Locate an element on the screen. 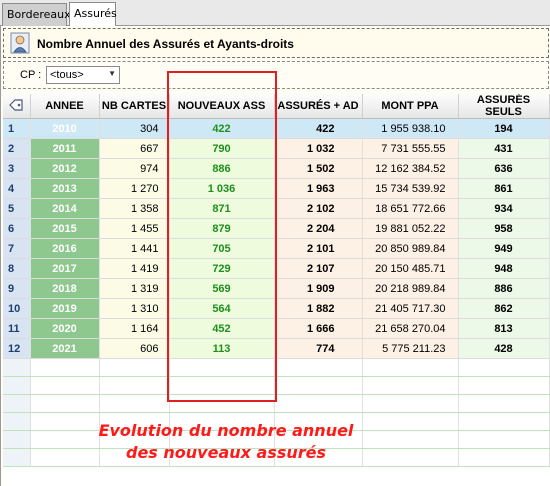 This screenshot has height=486, width=550. cell-annee: 2014 is located at coordinates (65, 208).